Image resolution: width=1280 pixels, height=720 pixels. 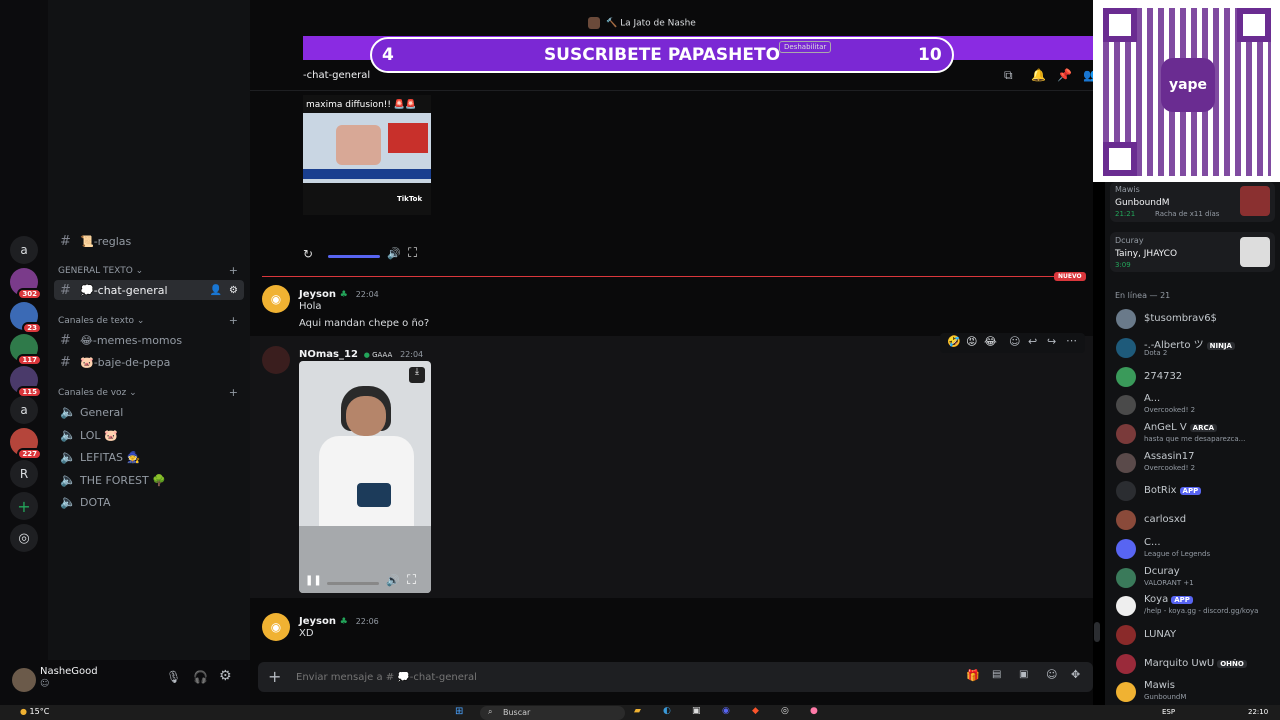 What do you see at coordinates (1195, 692) in the screenshot?
I see `member-item: Mawis GunboundM` at bounding box center [1195, 692].